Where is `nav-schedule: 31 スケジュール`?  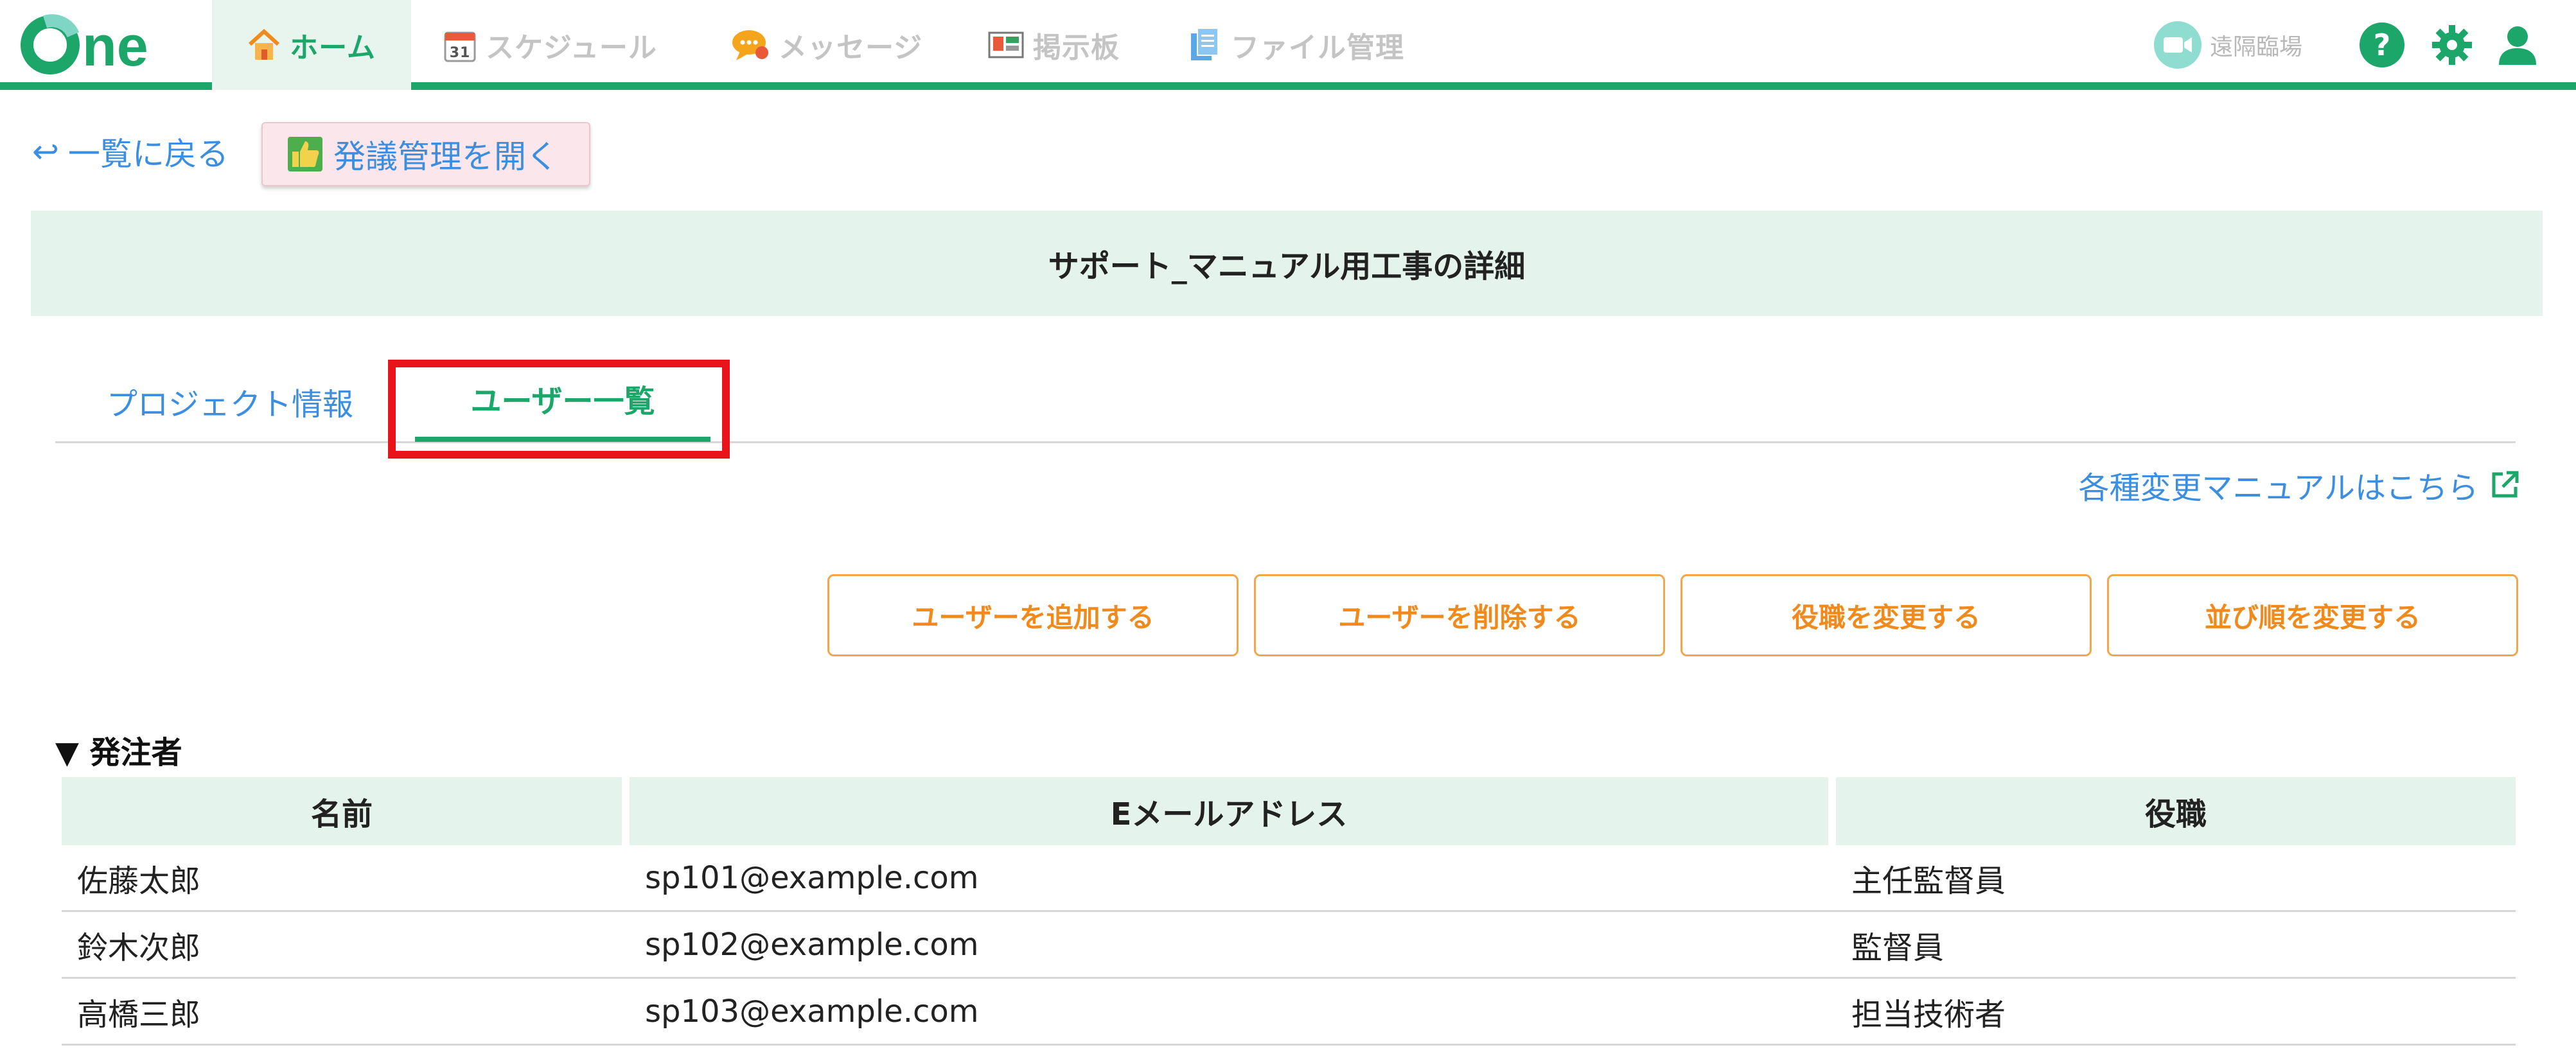
nav-schedule: 31 スケジュール is located at coordinates (550, 45).